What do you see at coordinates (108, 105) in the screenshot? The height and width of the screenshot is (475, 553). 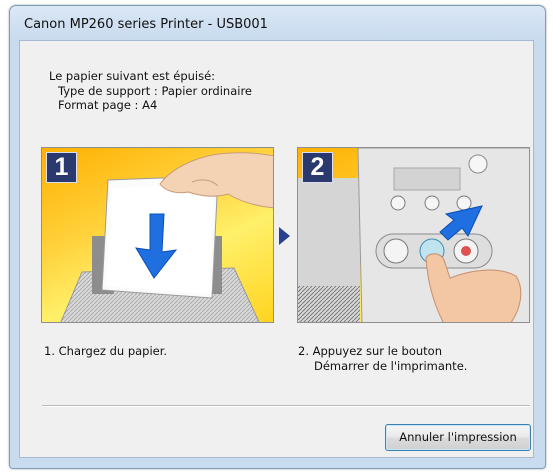 I see `message-line-3: Format page : A4` at bounding box center [108, 105].